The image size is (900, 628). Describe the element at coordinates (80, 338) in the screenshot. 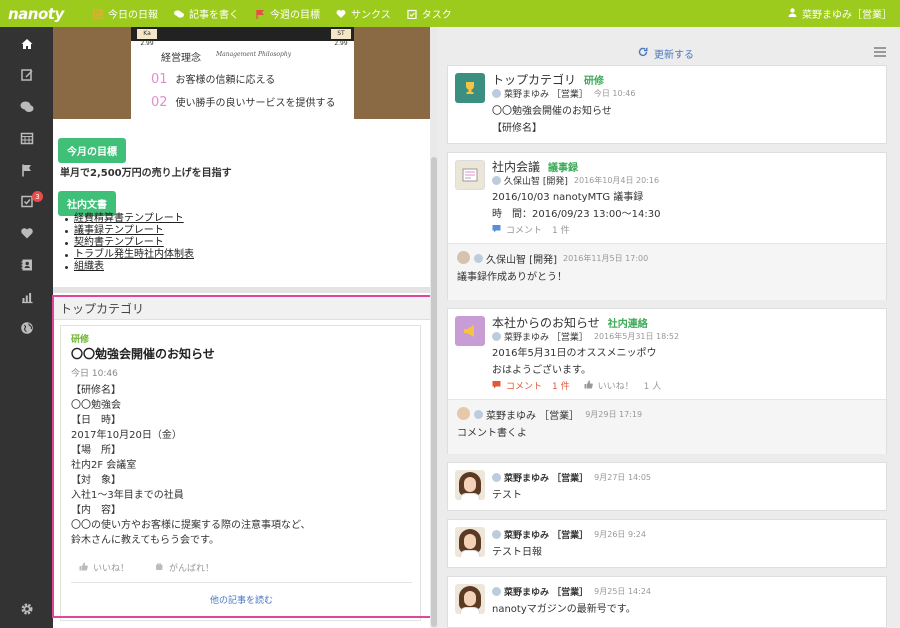

I see `article-category: 研修` at that location.